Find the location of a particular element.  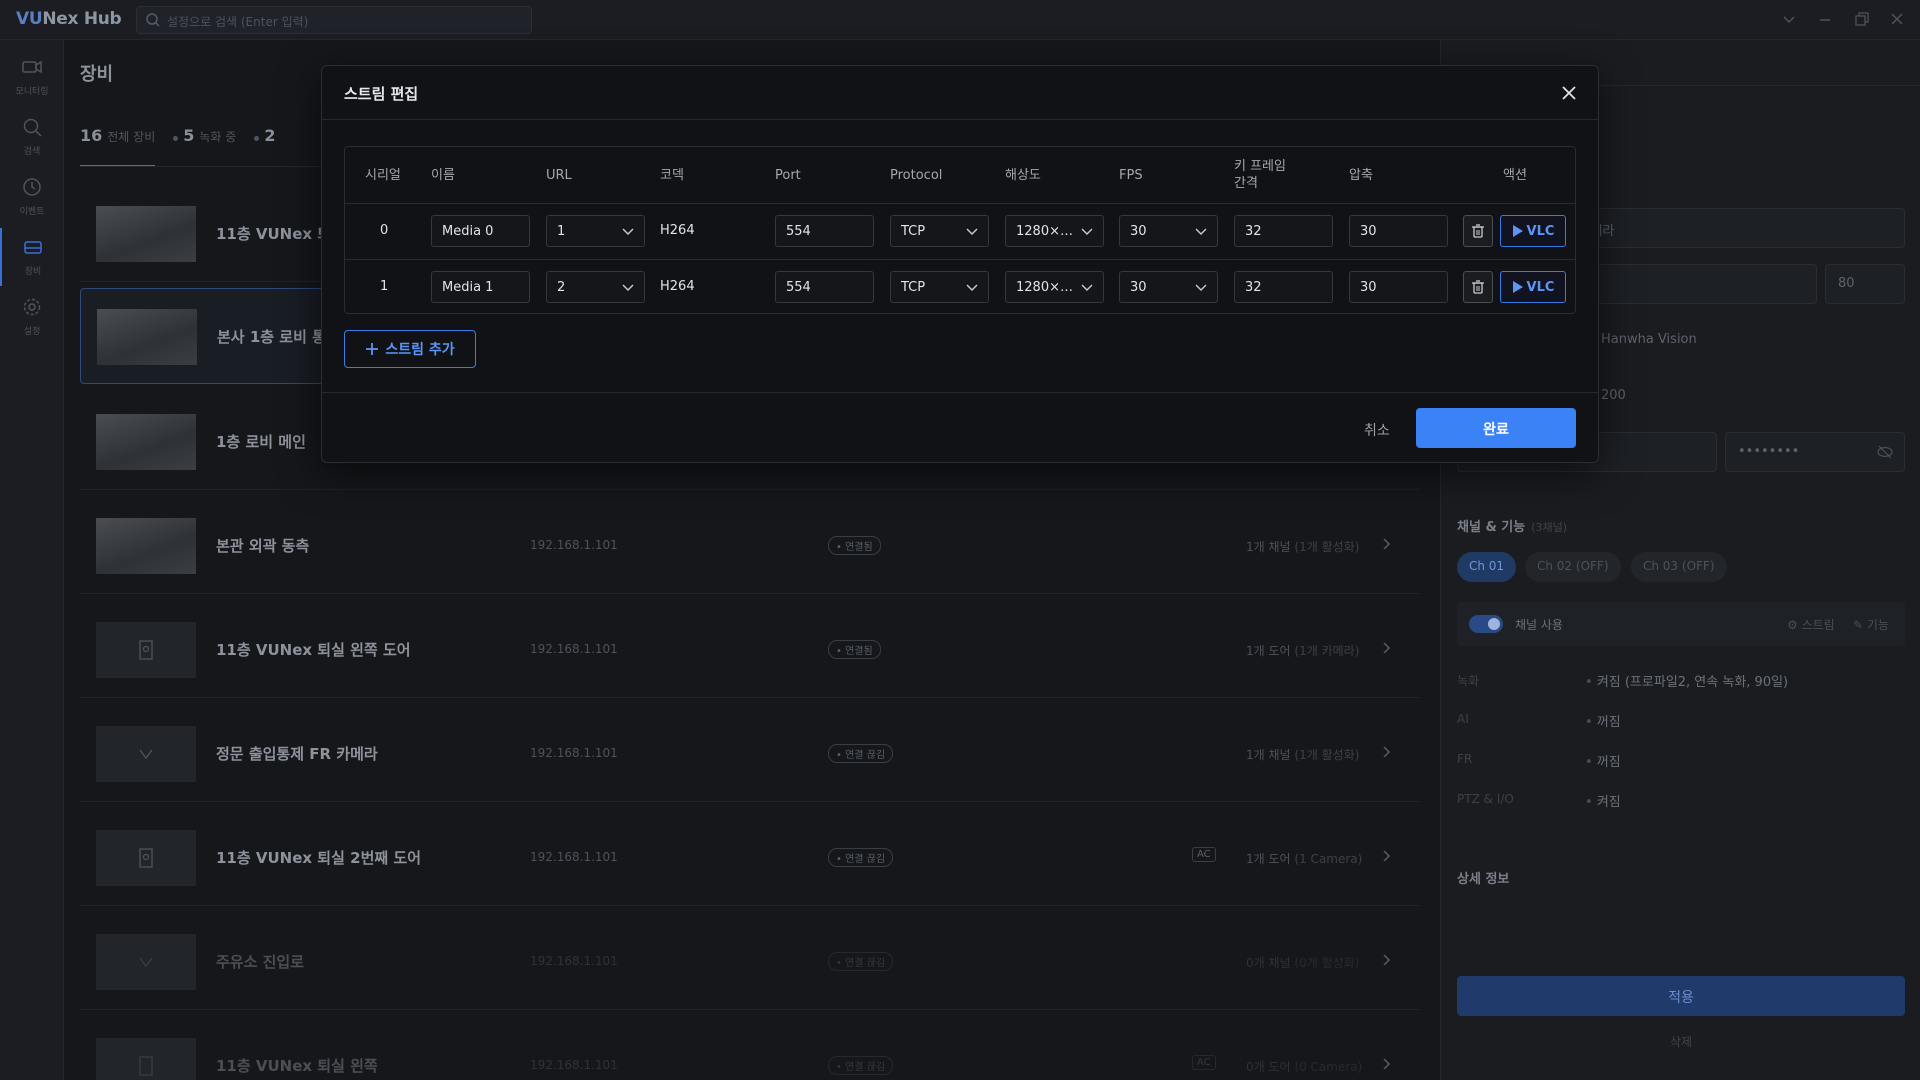

info-main: 0개 도어 is located at coordinates (1268, 1067).